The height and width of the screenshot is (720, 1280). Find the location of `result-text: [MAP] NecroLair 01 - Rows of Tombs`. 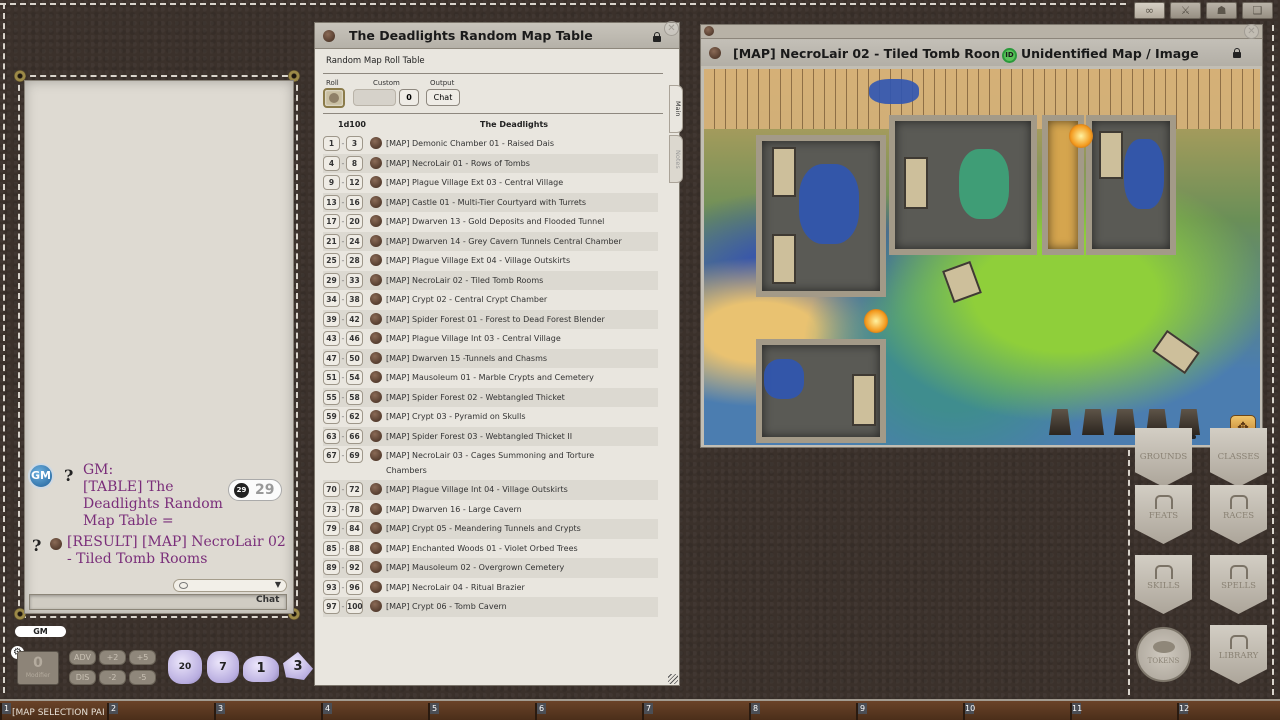

result-text: [MAP] NecroLair 01 - Rows of Tombs is located at coordinates (511, 163).